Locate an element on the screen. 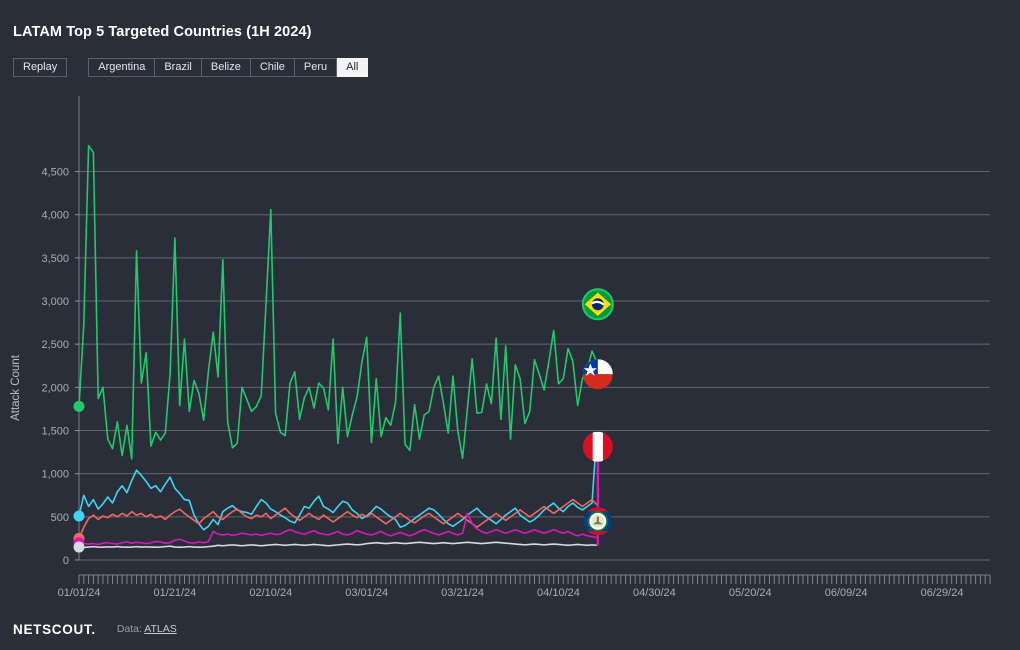 This screenshot has width=1020, height=650. y-tick-label: 500 is located at coordinates (60, 518).